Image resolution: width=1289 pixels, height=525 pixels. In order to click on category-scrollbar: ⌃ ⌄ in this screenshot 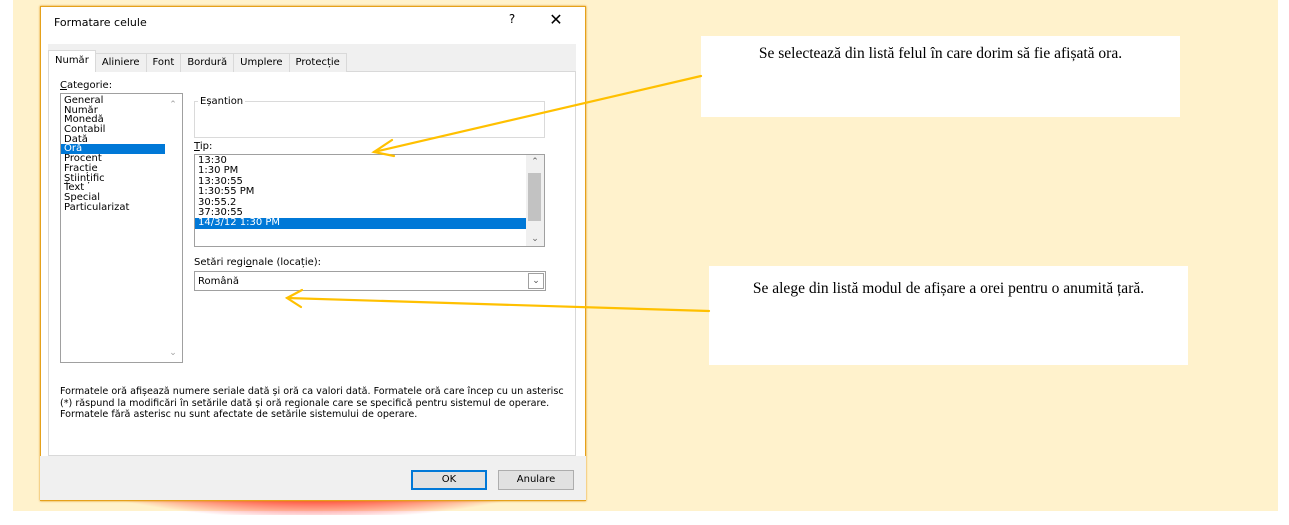, I will do `click(173, 228)`.